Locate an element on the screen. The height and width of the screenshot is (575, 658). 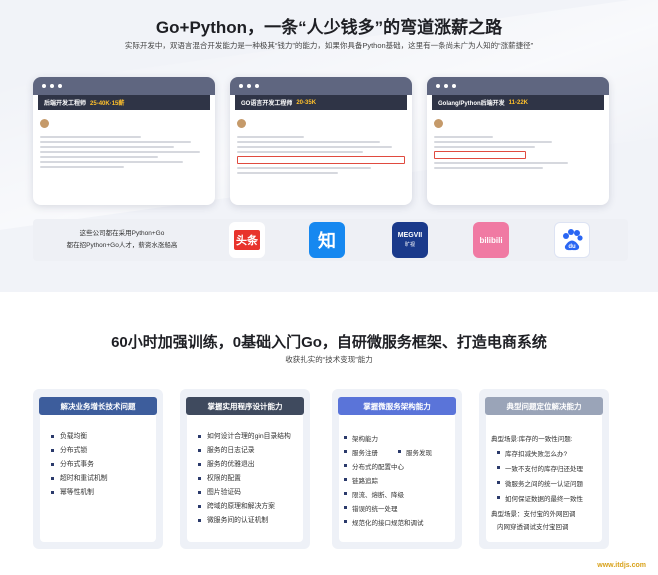
zhihu-logo: 知 is located at coordinates (327, 240).